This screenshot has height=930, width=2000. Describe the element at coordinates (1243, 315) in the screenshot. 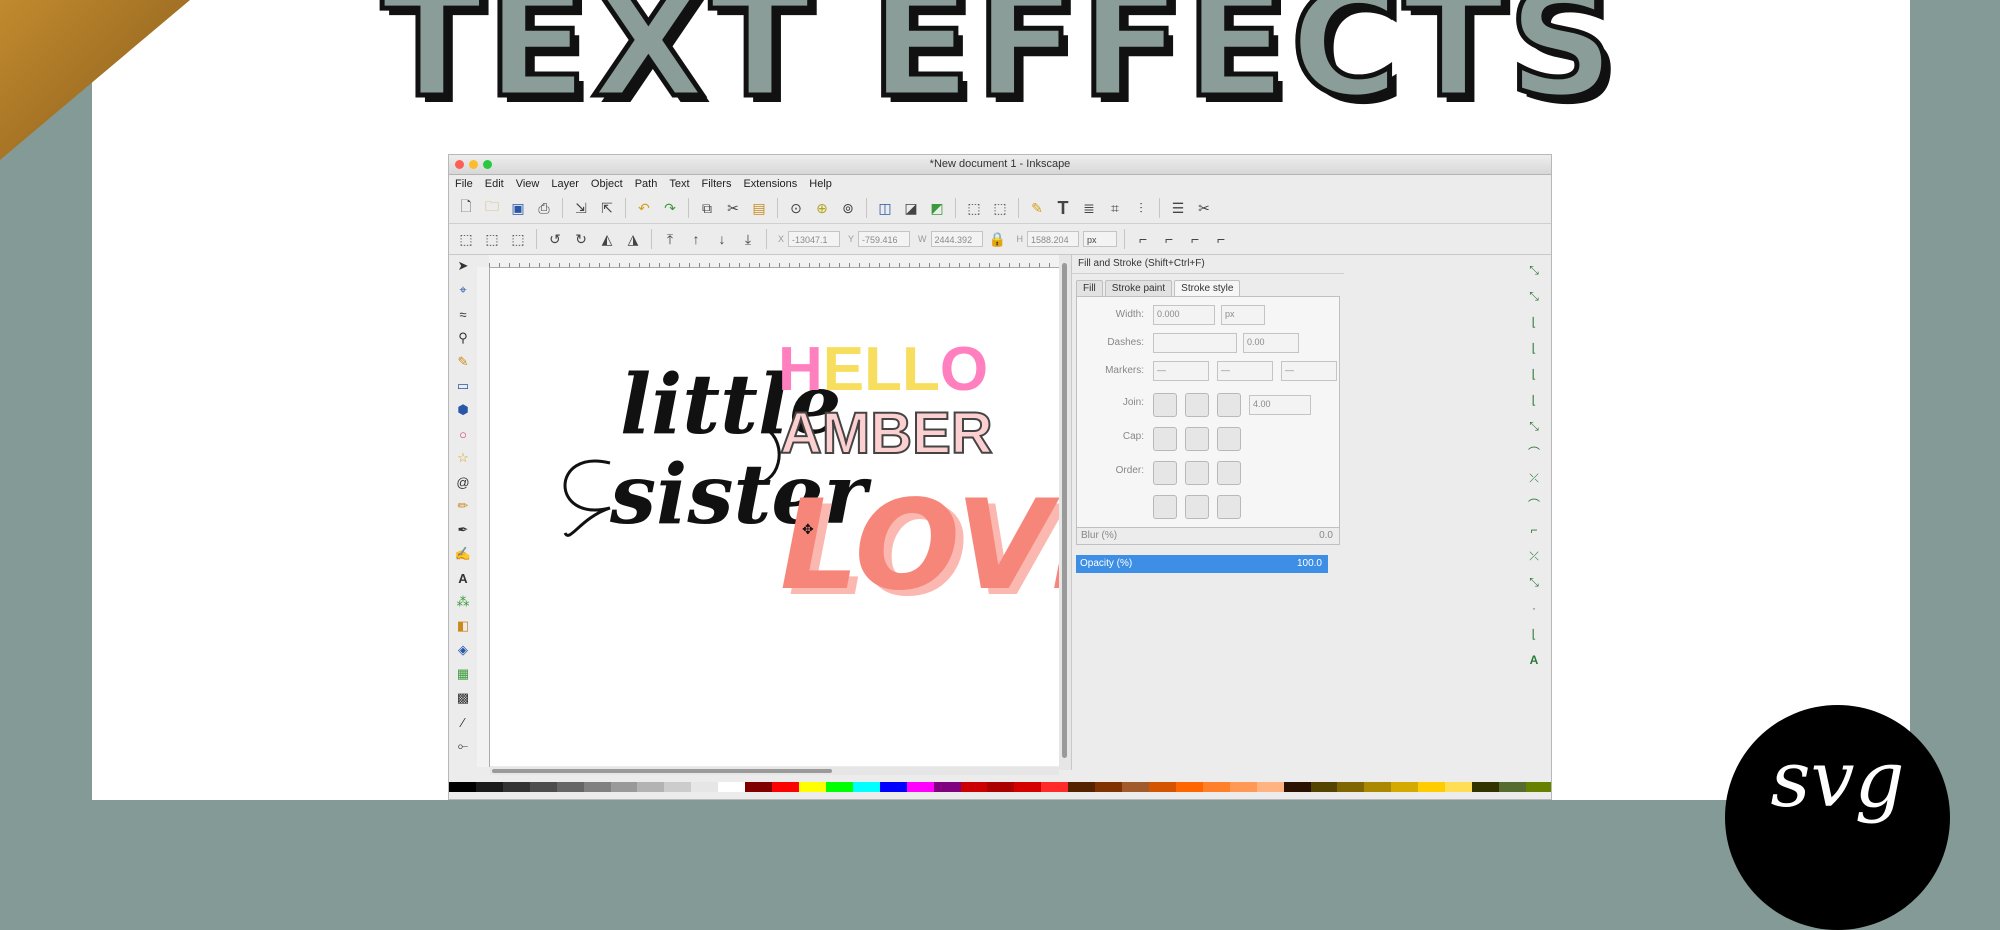

I see `width-unit-select: px` at that location.